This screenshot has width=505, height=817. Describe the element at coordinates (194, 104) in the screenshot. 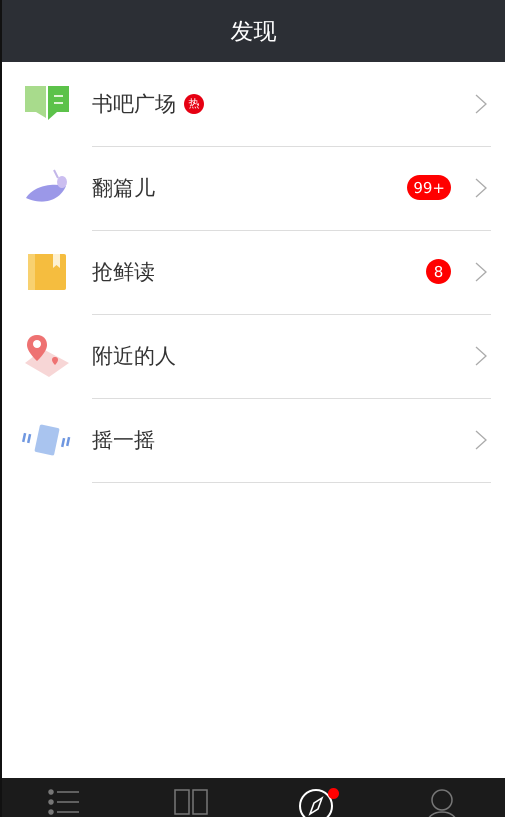

I see `hot-badge: 热` at that location.